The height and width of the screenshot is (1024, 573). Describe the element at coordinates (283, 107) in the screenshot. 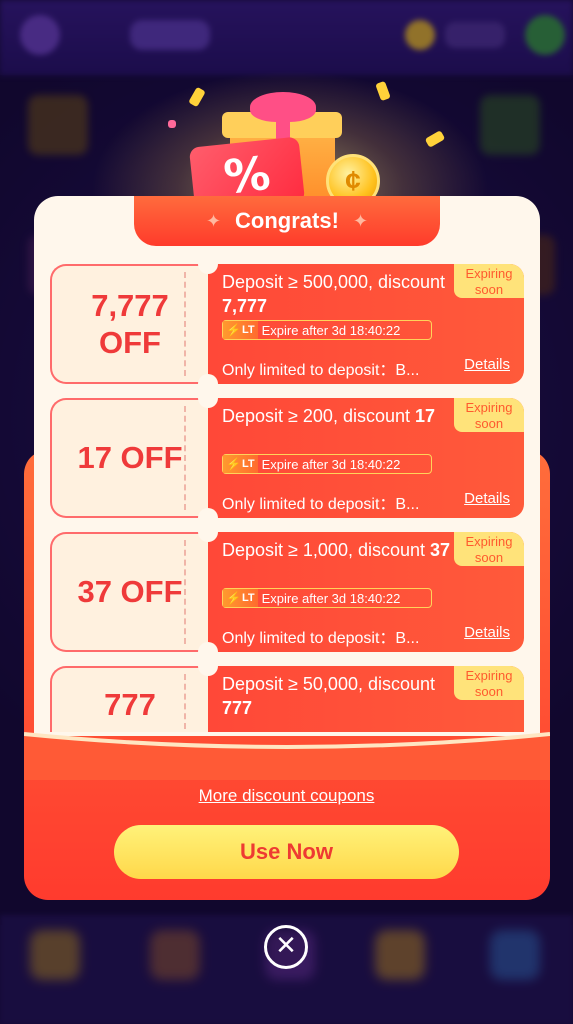

I see `gift-bow` at that location.